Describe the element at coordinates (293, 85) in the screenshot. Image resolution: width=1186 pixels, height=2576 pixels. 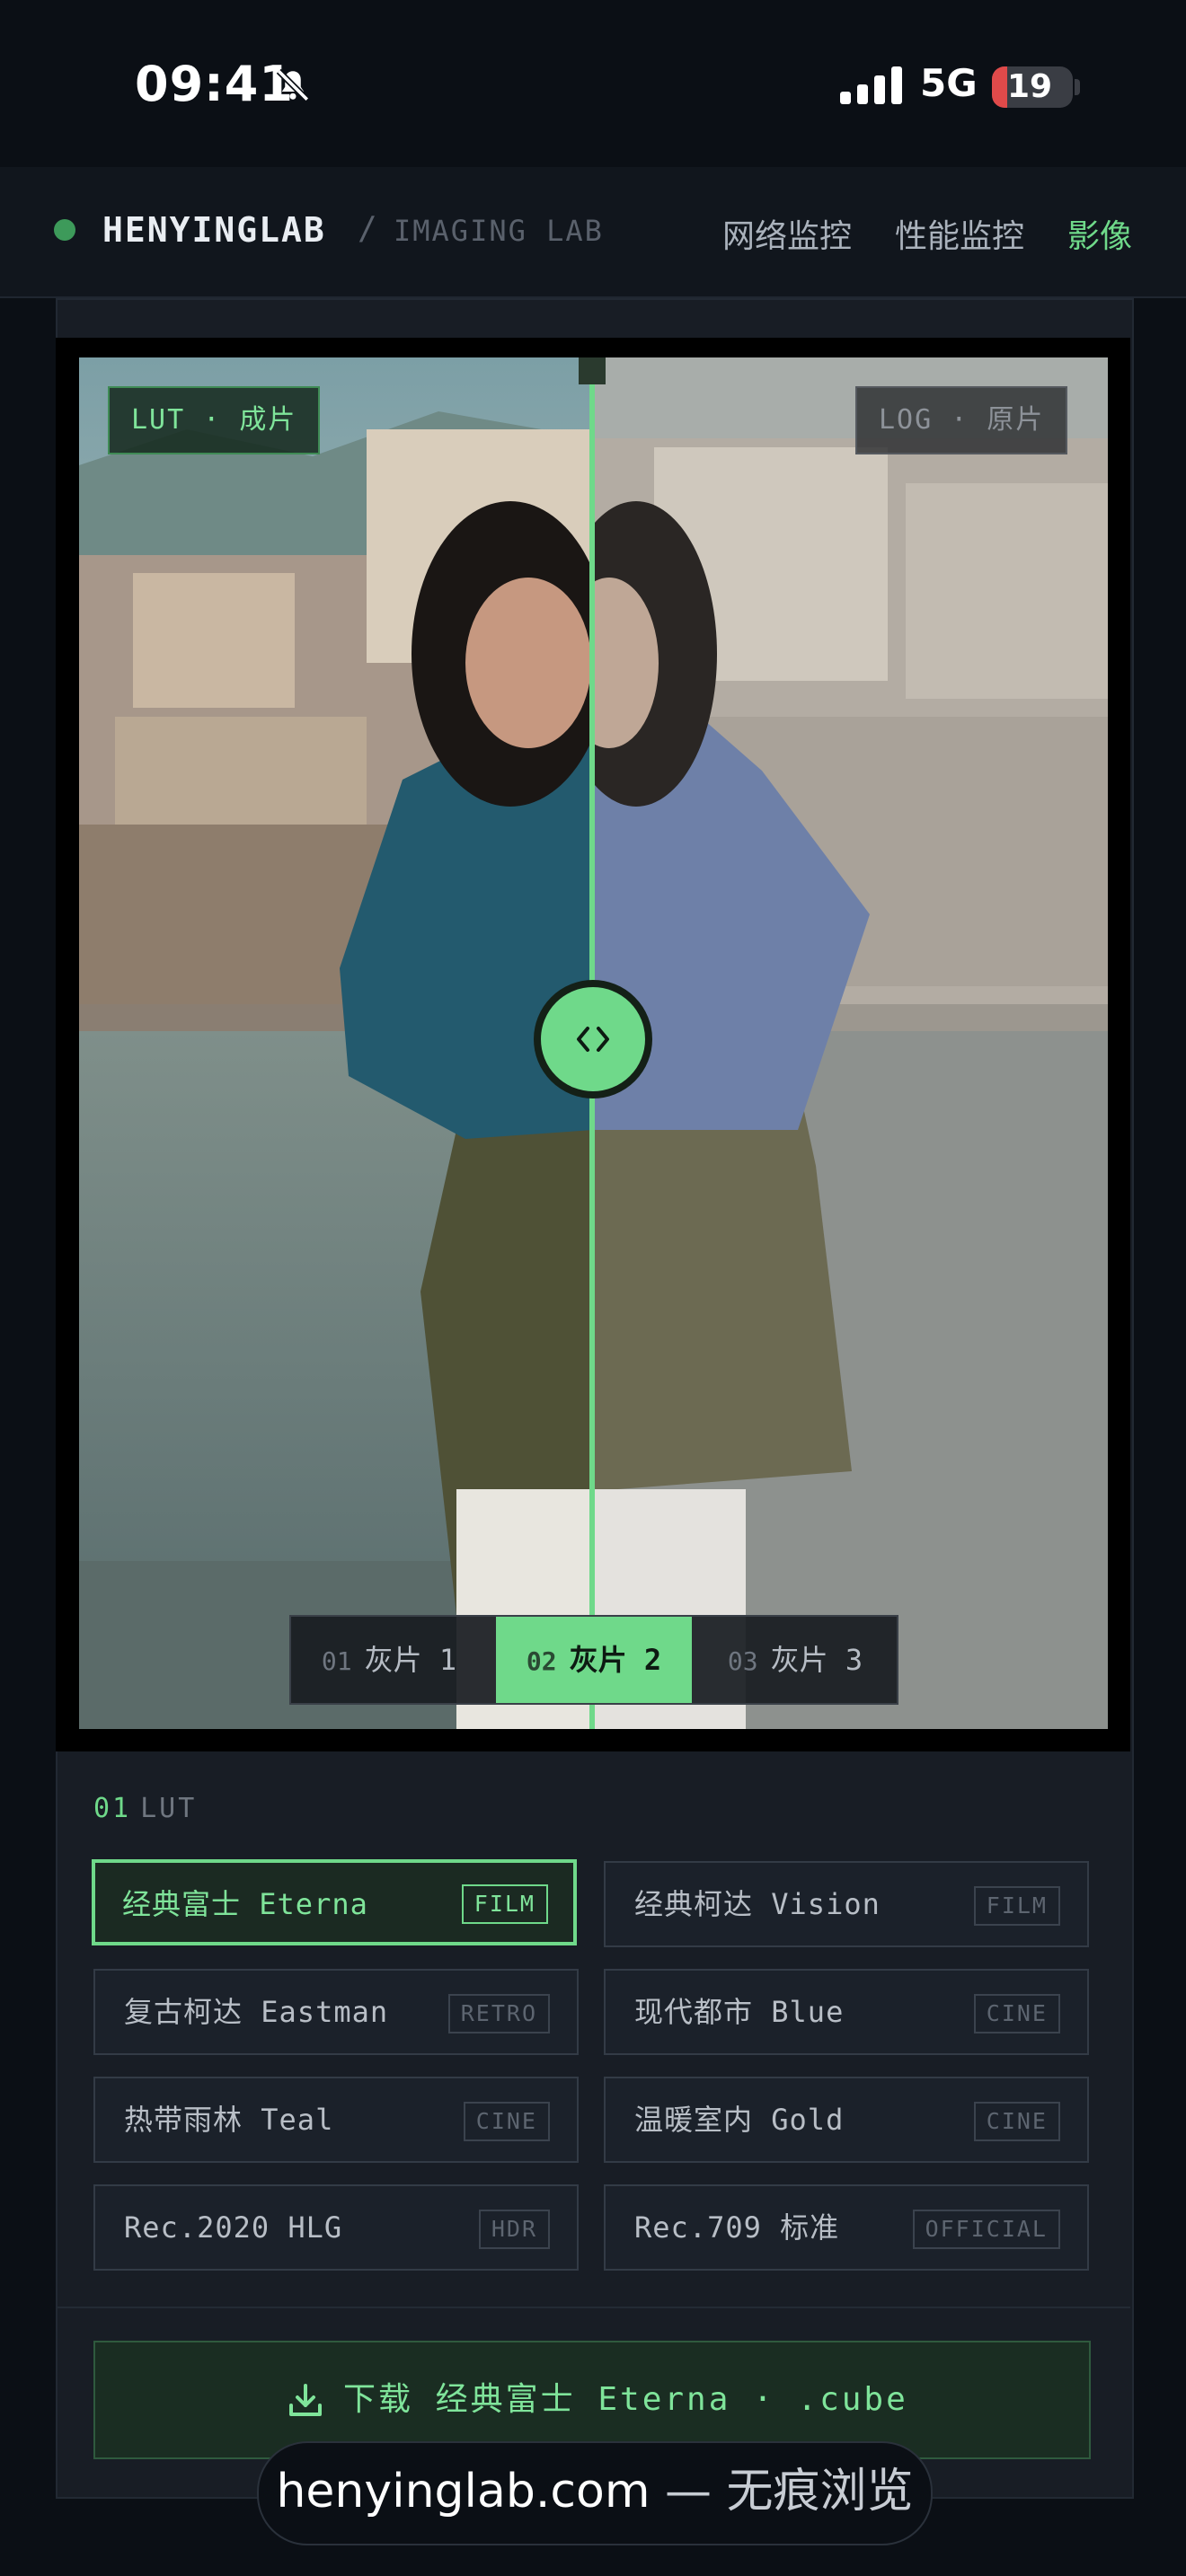
I see `bell-slash-icon` at that location.